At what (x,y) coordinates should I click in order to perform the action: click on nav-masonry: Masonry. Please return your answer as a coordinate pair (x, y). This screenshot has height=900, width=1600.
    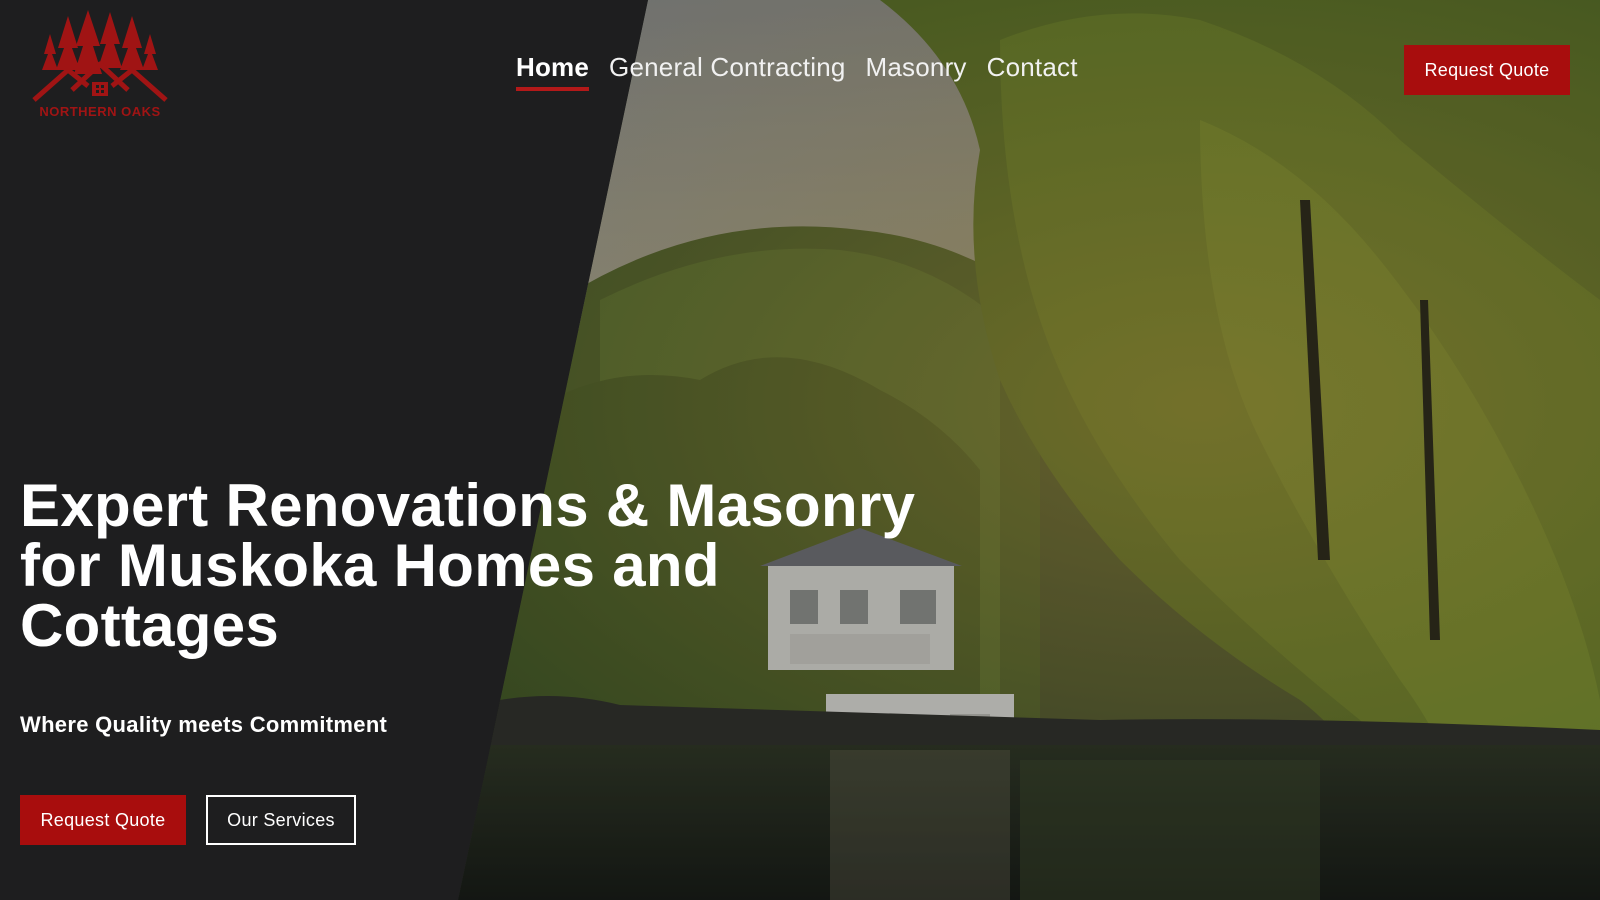
    Looking at the image, I should click on (916, 69).